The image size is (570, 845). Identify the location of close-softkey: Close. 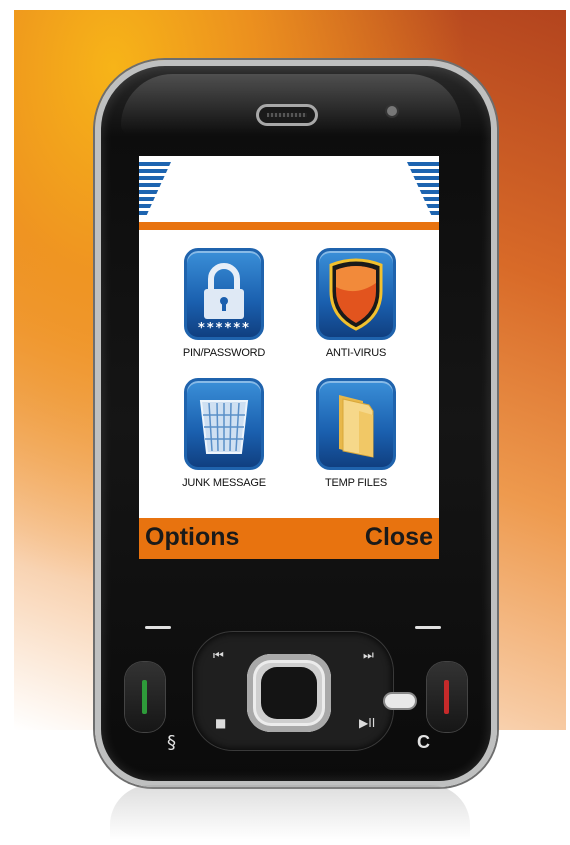
(399, 537).